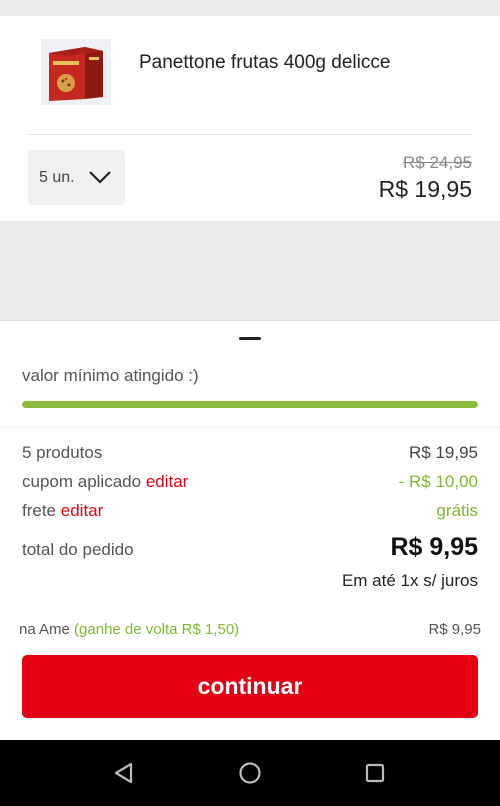  Describe the element at coordinates (157, 629) in the screenshot. I see `ame-cashback-text: (ganhe de volta R$ 1,50)` at that location.